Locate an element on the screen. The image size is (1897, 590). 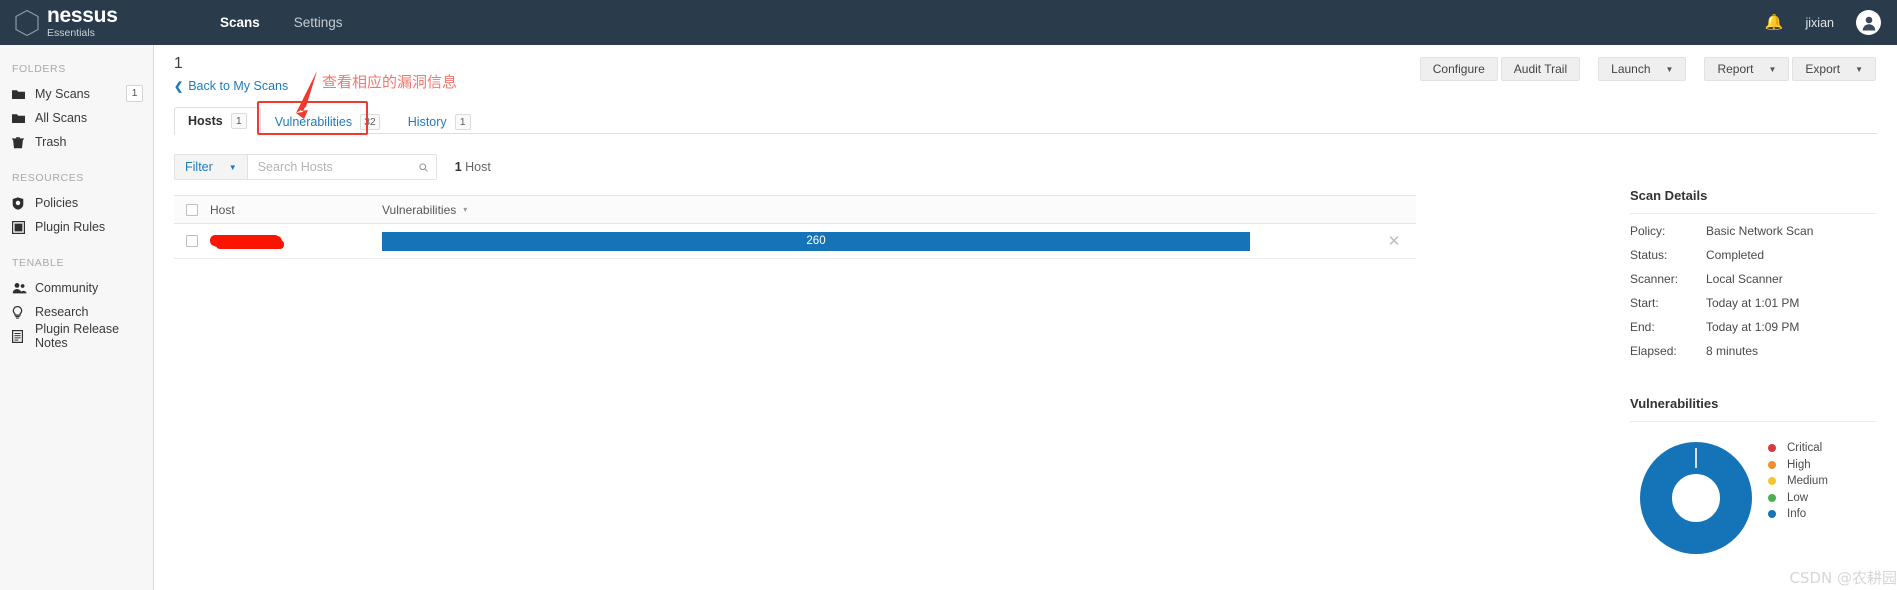
detail-value: Today at 1:09 PM is located at coordinates (1753, 327).